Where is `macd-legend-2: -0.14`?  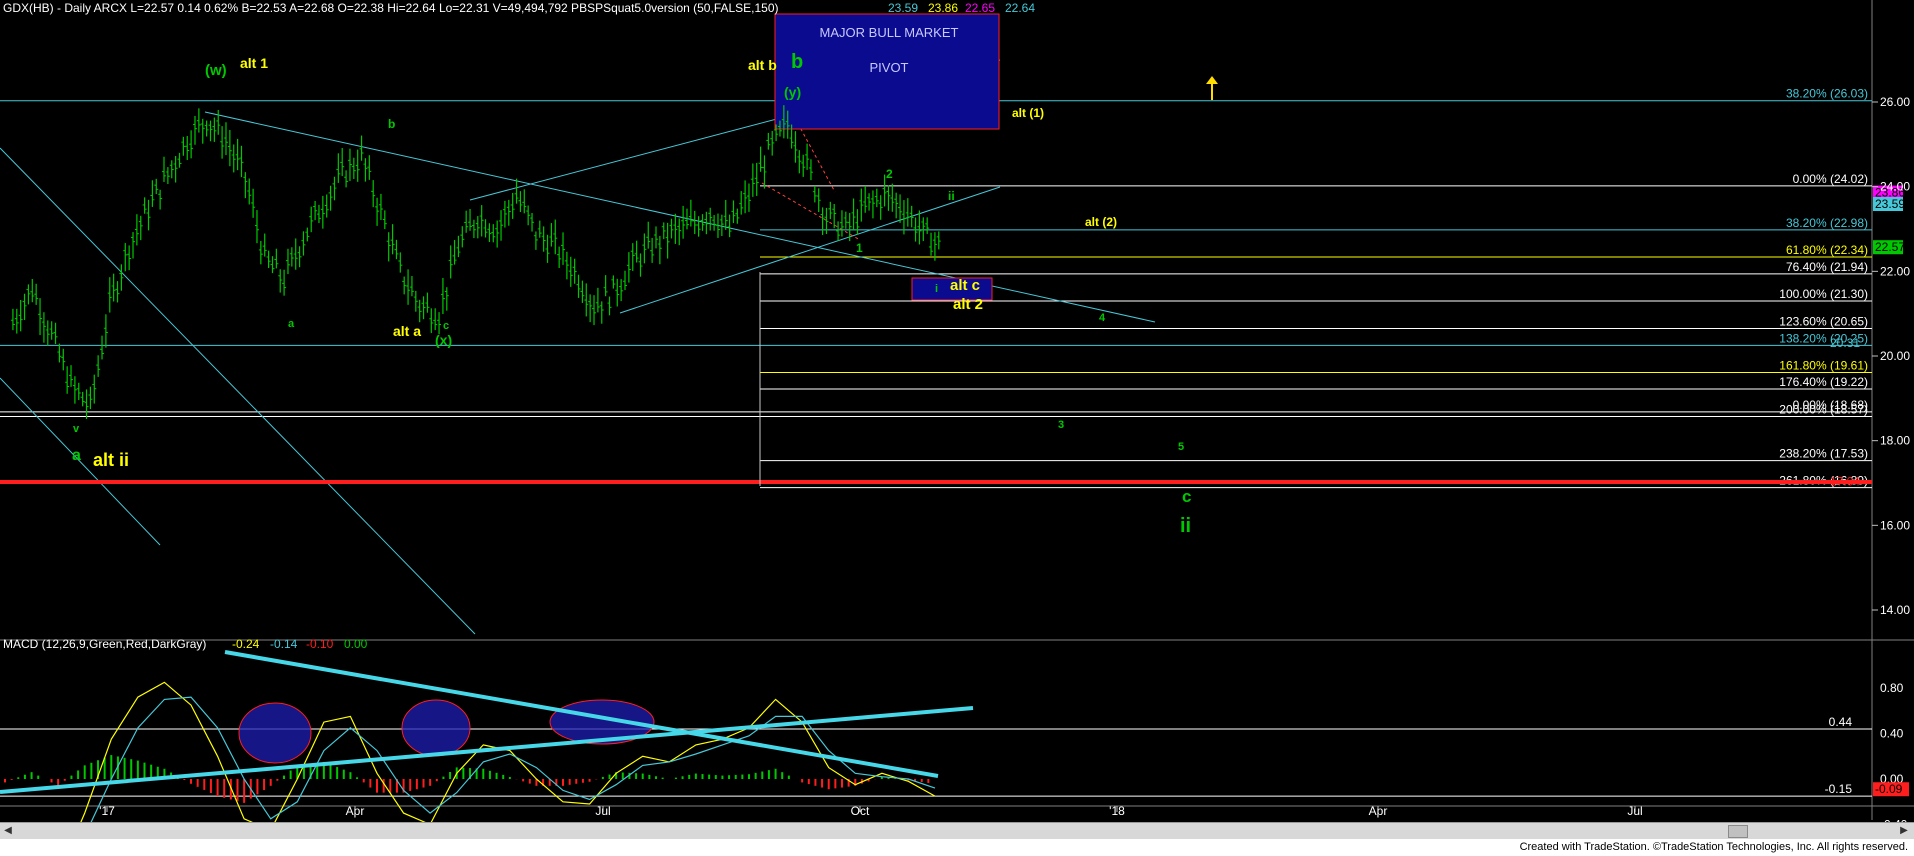 macd-legend-2: -0.14 is located at coordinates (284, 644).